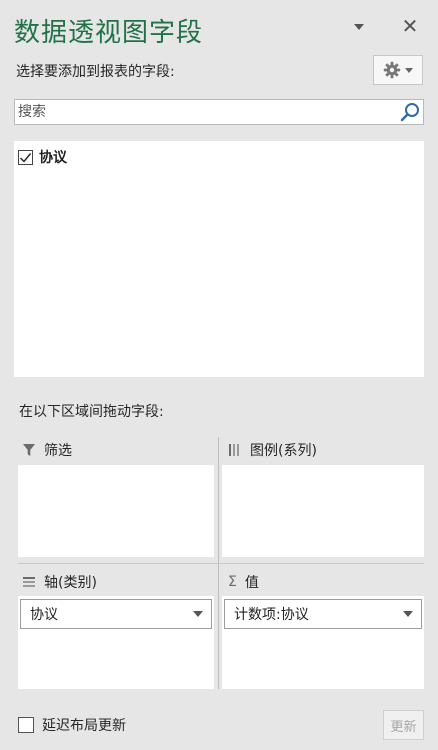 The width and height of the screenshot is (438, 750). I want to click on defer-layout-update-checkbox: 延迟布局更新, so click(72, 725).